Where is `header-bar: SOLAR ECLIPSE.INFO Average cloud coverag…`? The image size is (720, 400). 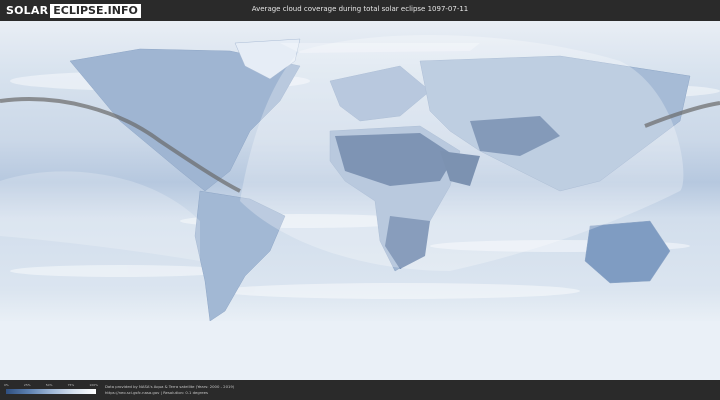
header-bar: SOLAR ECLIPSE.INFO Average cloud coverag… is located at coordinates (360, 10).